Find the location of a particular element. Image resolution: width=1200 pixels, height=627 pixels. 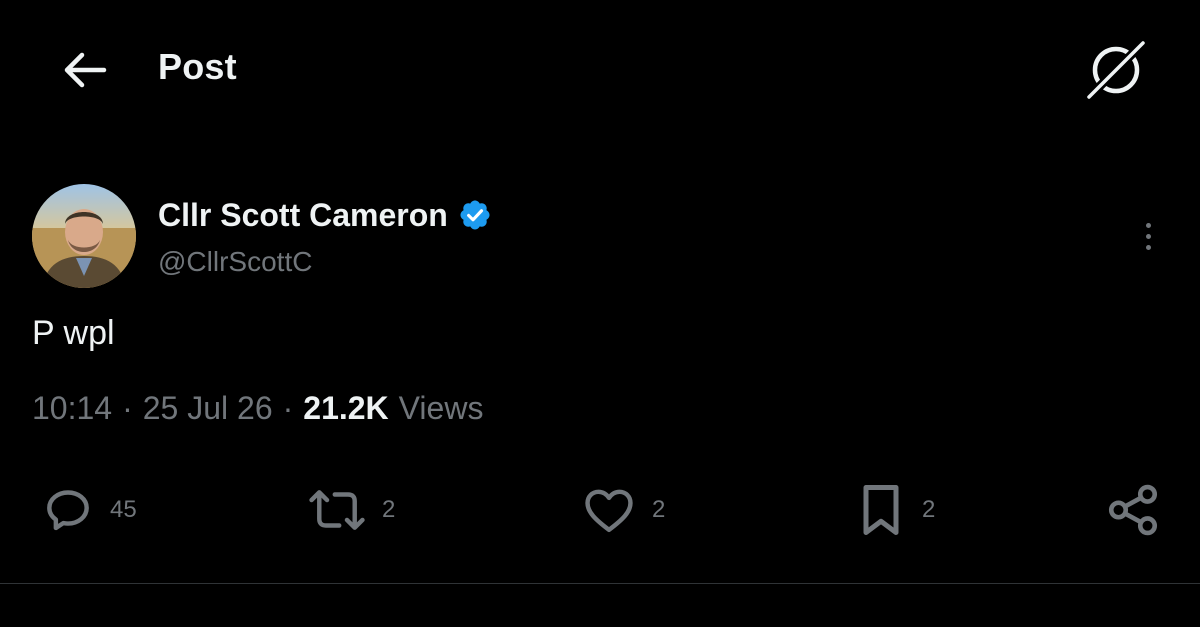

author-avatar is located at coordinates (84, 236).